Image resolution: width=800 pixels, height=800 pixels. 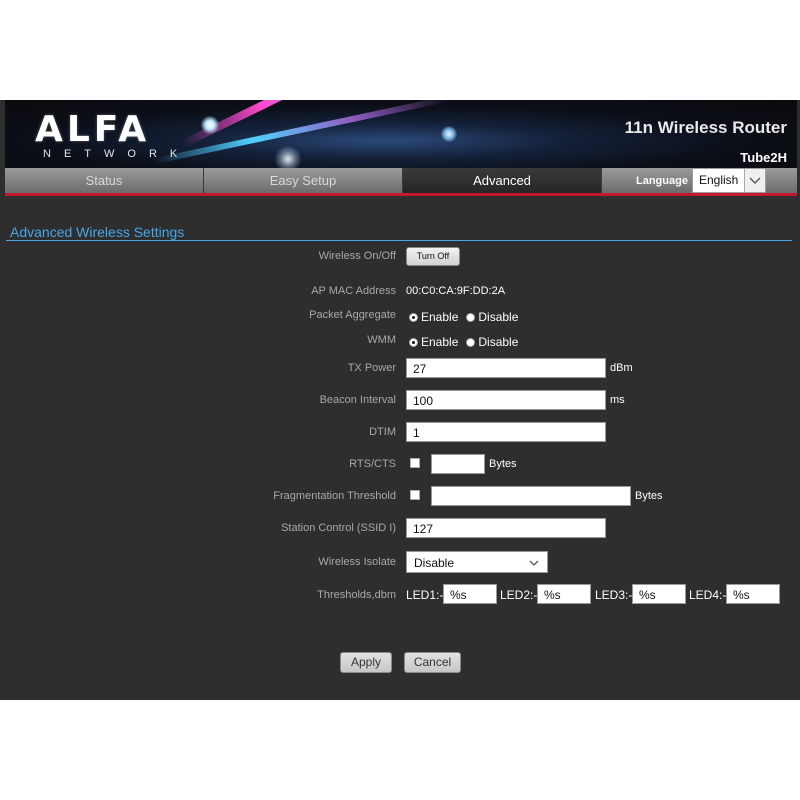 What do you see at coordinates (471, 342) in the screenshot?
I see `wmm-disable-radio` at bounding box center [471, 342].